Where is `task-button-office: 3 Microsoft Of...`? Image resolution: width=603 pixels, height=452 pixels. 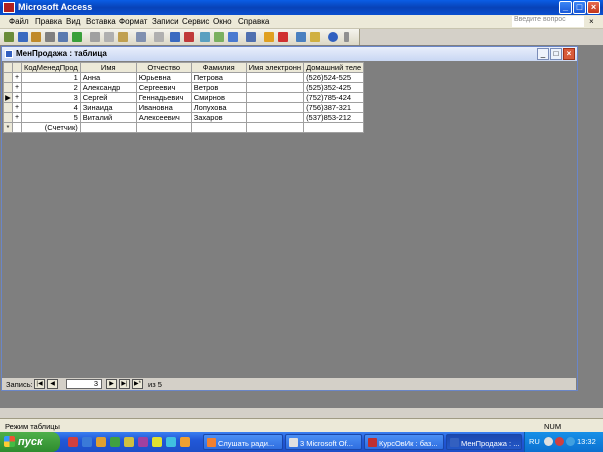 task-button-office: 3 Microsoft Of... is located at coordinates (323, 442).